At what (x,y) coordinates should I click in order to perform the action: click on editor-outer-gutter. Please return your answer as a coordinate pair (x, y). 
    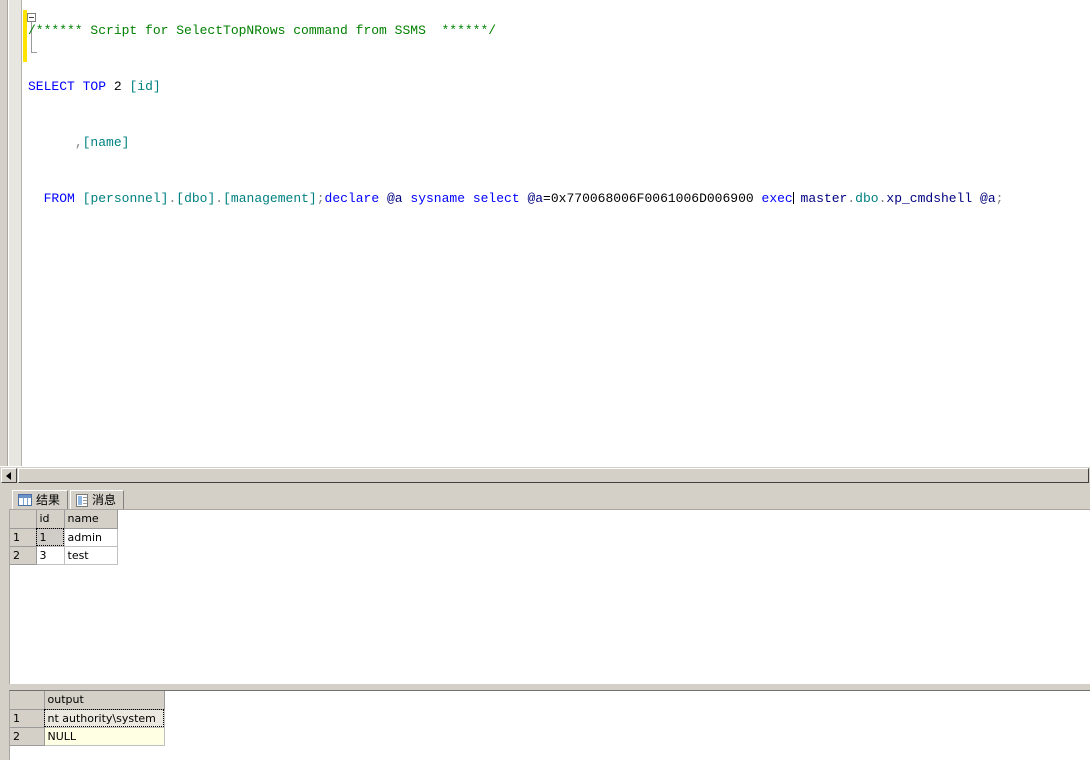
    Looking at the image, I should click on (4, 233).